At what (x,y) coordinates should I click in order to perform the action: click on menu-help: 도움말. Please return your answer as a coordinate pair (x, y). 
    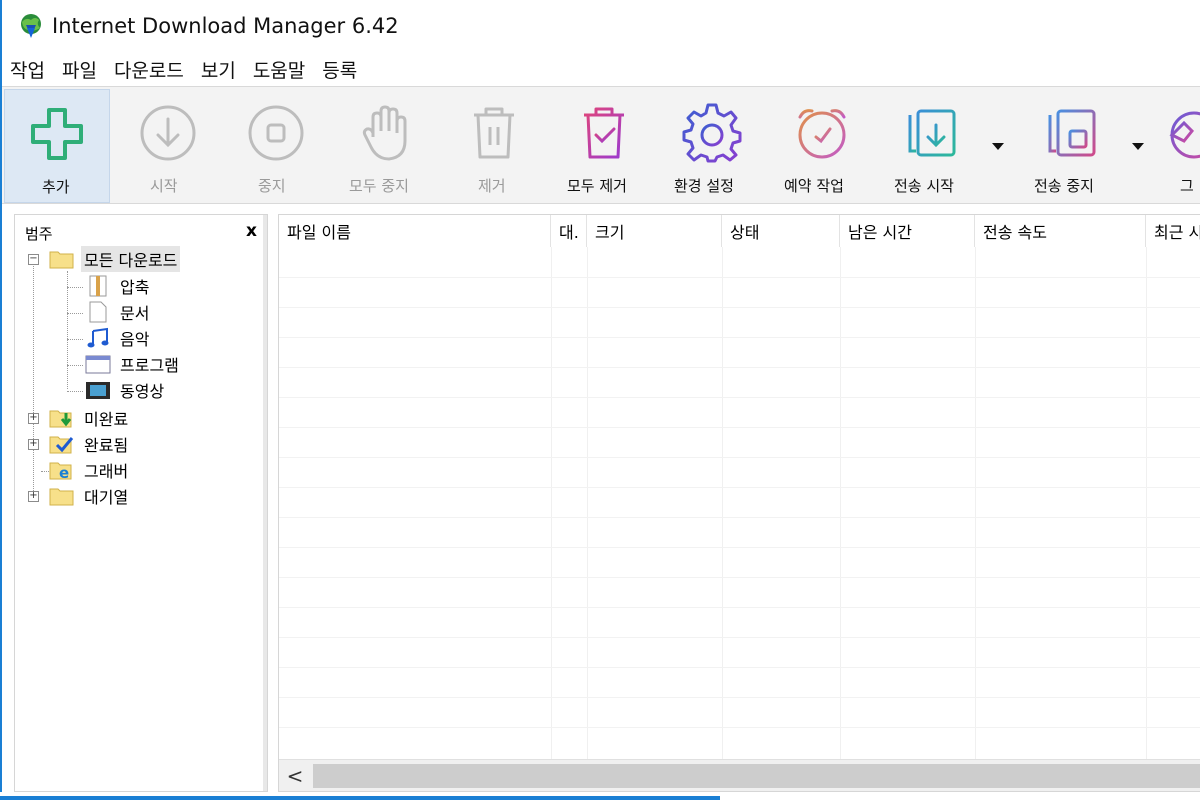
    Looking at the image, I should click on (279, 69).